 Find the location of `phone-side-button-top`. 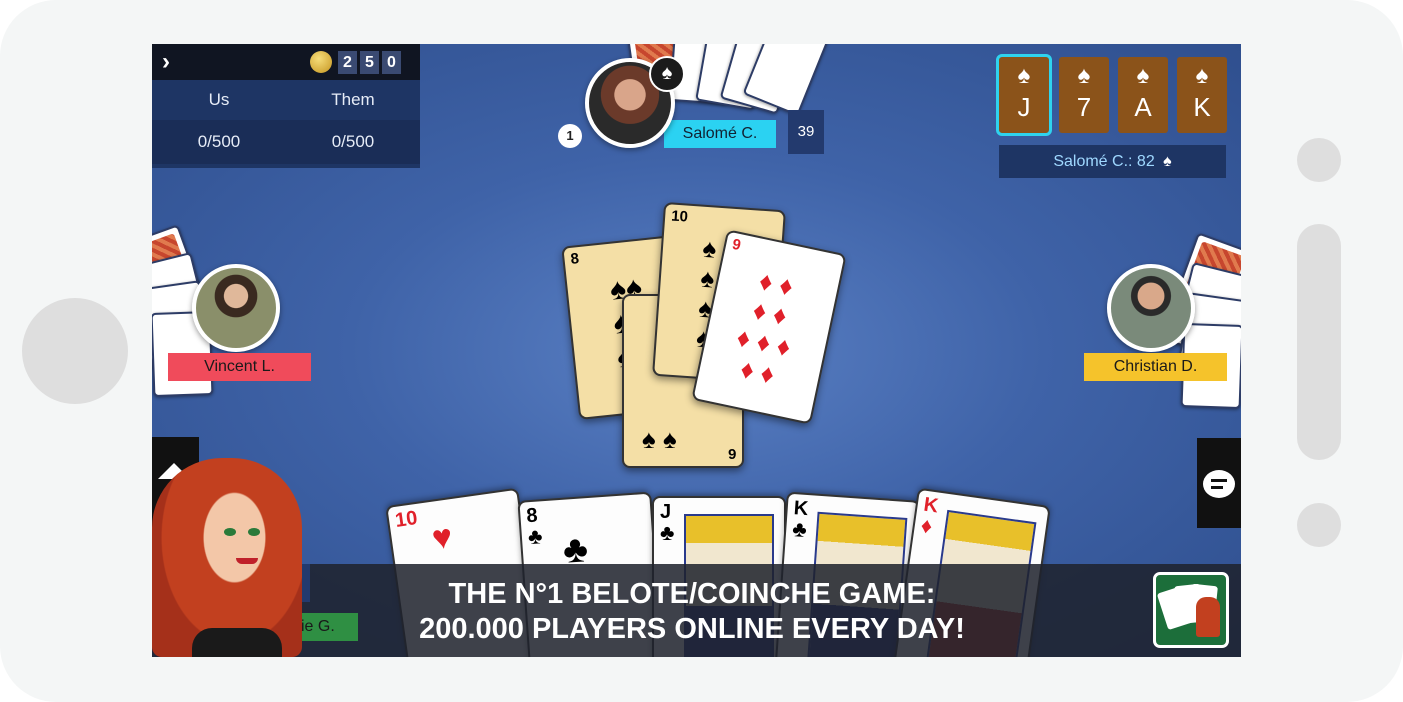

phone-side-button-top is located at coordinates (1319, 160).